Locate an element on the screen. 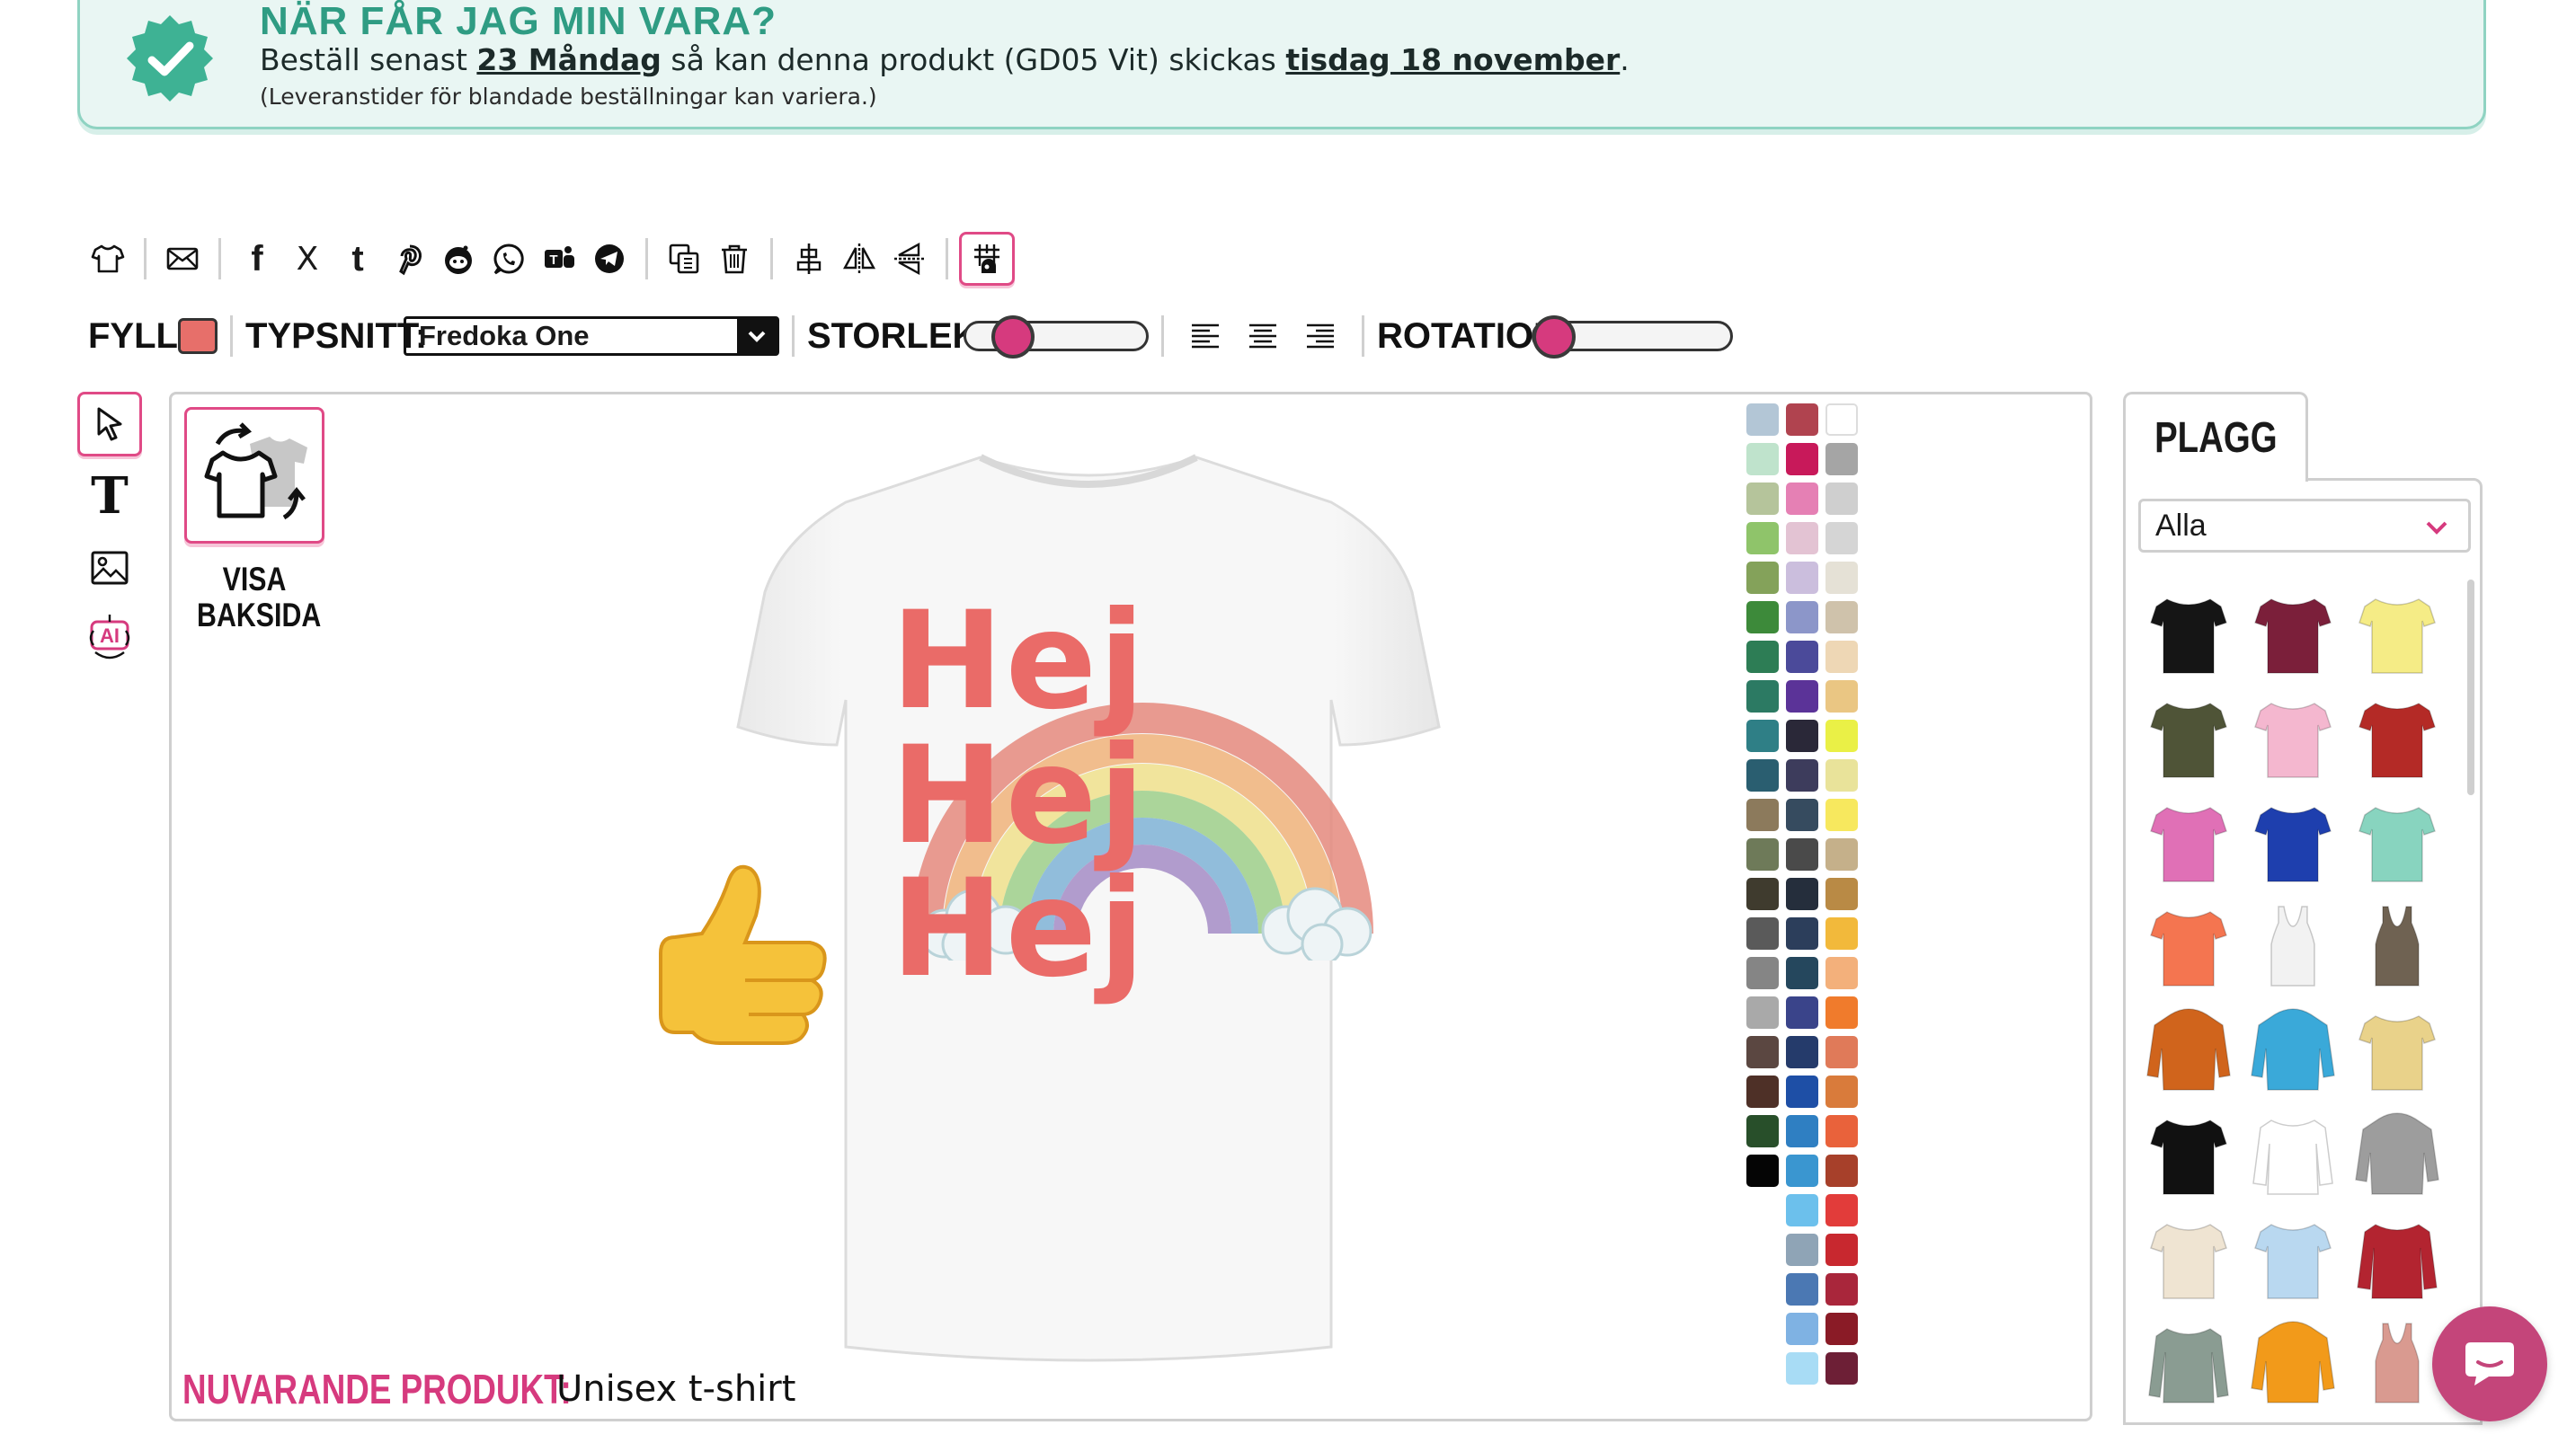 The height and width of the screenshot is (1443, 2576). garment-option-jacket is located at coordinates (2397, 1257).